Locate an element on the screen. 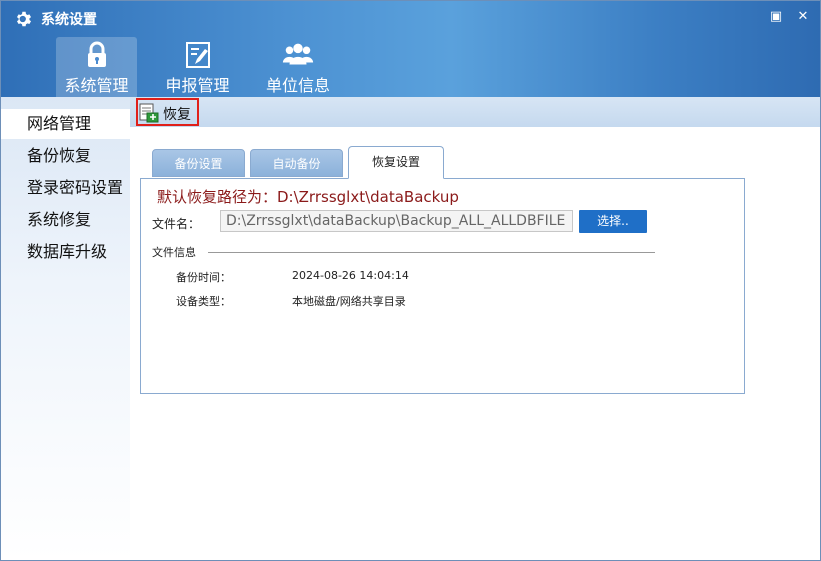  restore-database-icon is located at coordinates (149, 113).